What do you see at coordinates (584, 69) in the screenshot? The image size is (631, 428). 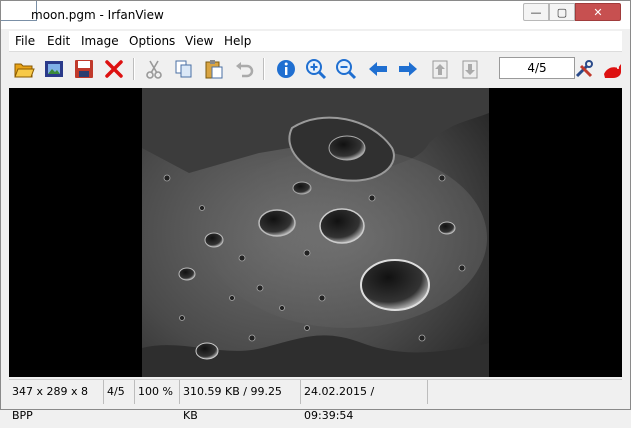 I see `settings-tools-icon` at bounding box center [584, 69].